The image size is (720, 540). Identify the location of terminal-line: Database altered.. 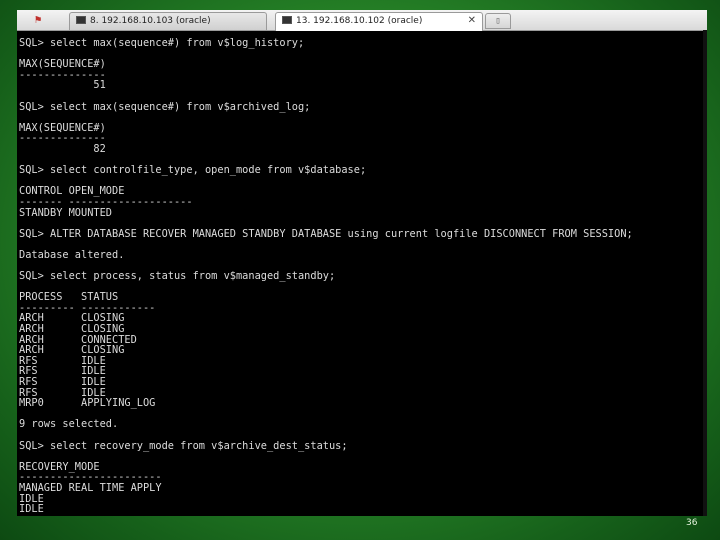
(72, 254).